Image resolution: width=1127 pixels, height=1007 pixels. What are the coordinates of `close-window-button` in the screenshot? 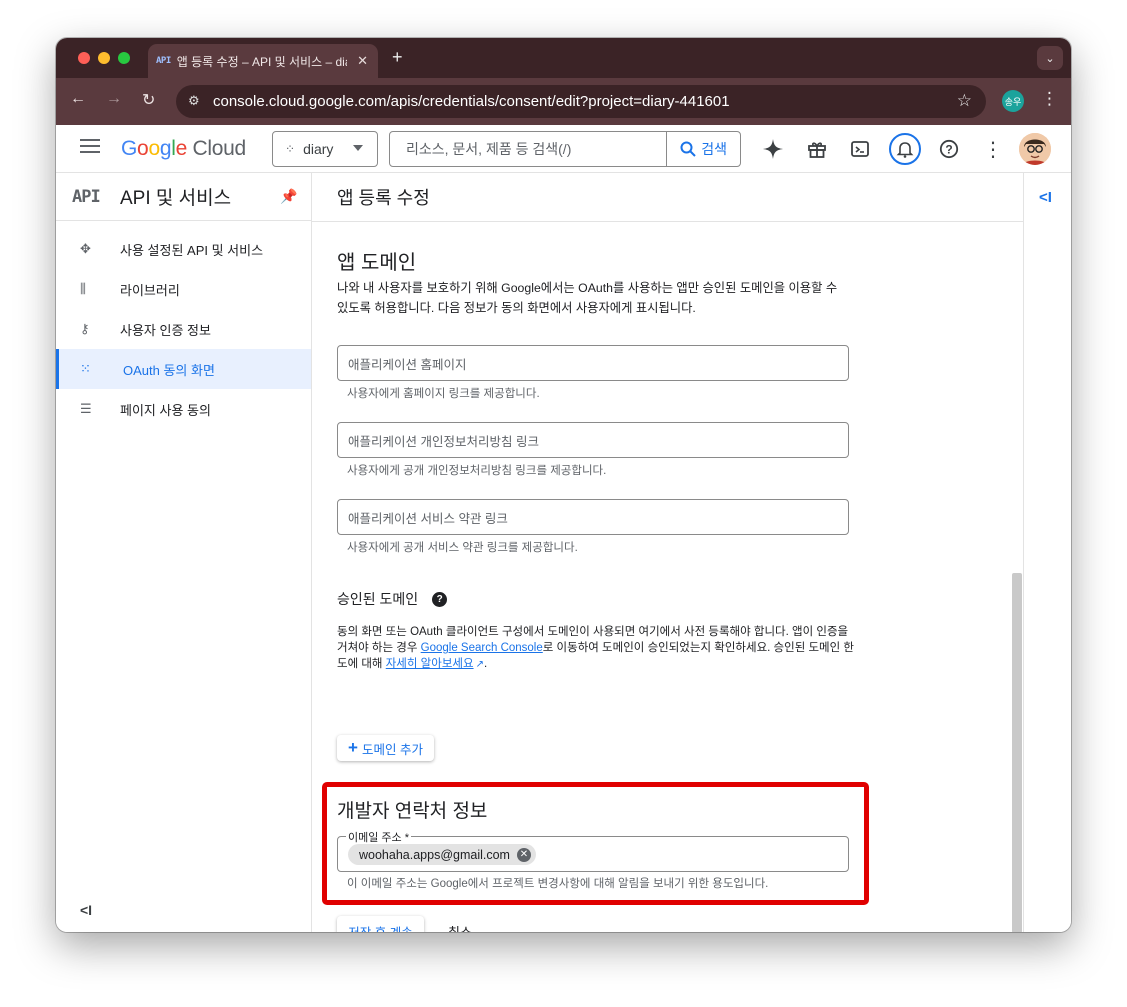 It's located at (84, 58).